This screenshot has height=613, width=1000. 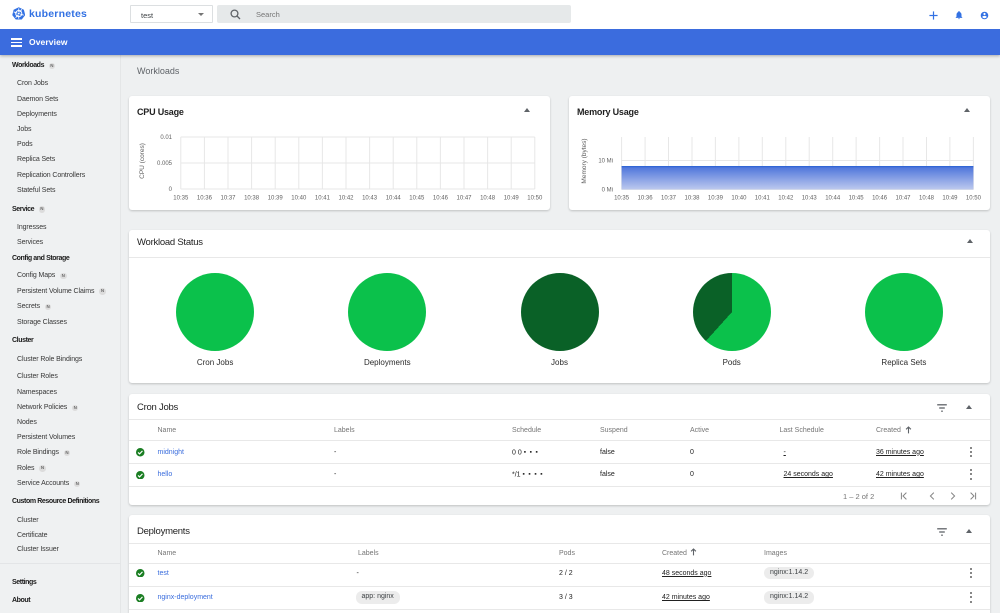 I want to click on svg-text: 0, so click(x=171, y=190).